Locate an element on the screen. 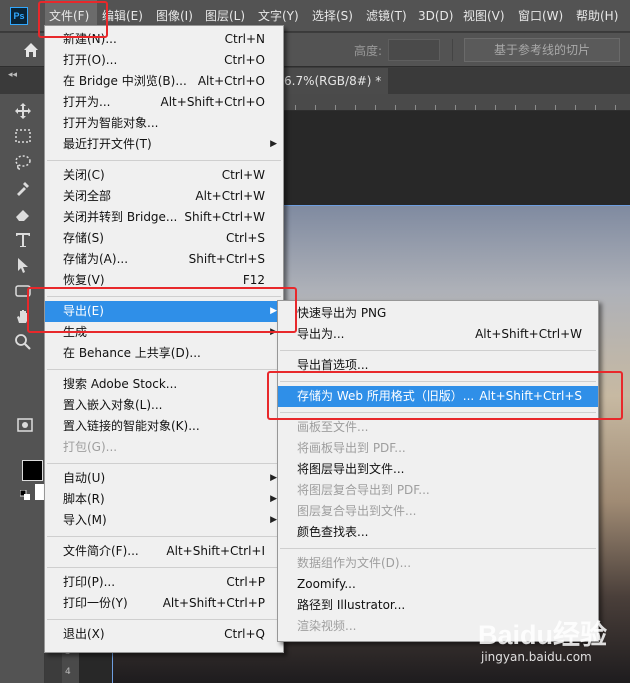 Image resolution: width=630 pixels, height=683 pixels. document-tab: 6.7%(RGB/8#) * is located at coordinates (333, 81).